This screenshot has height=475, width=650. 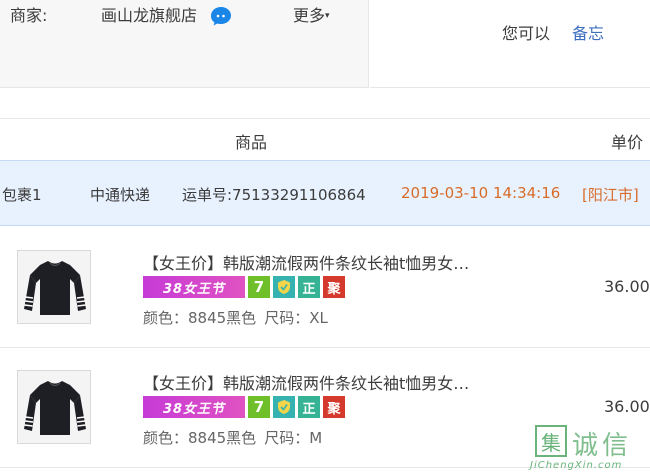 I want to click on tracking-location: [阳江市], so click(x=610, y=195).